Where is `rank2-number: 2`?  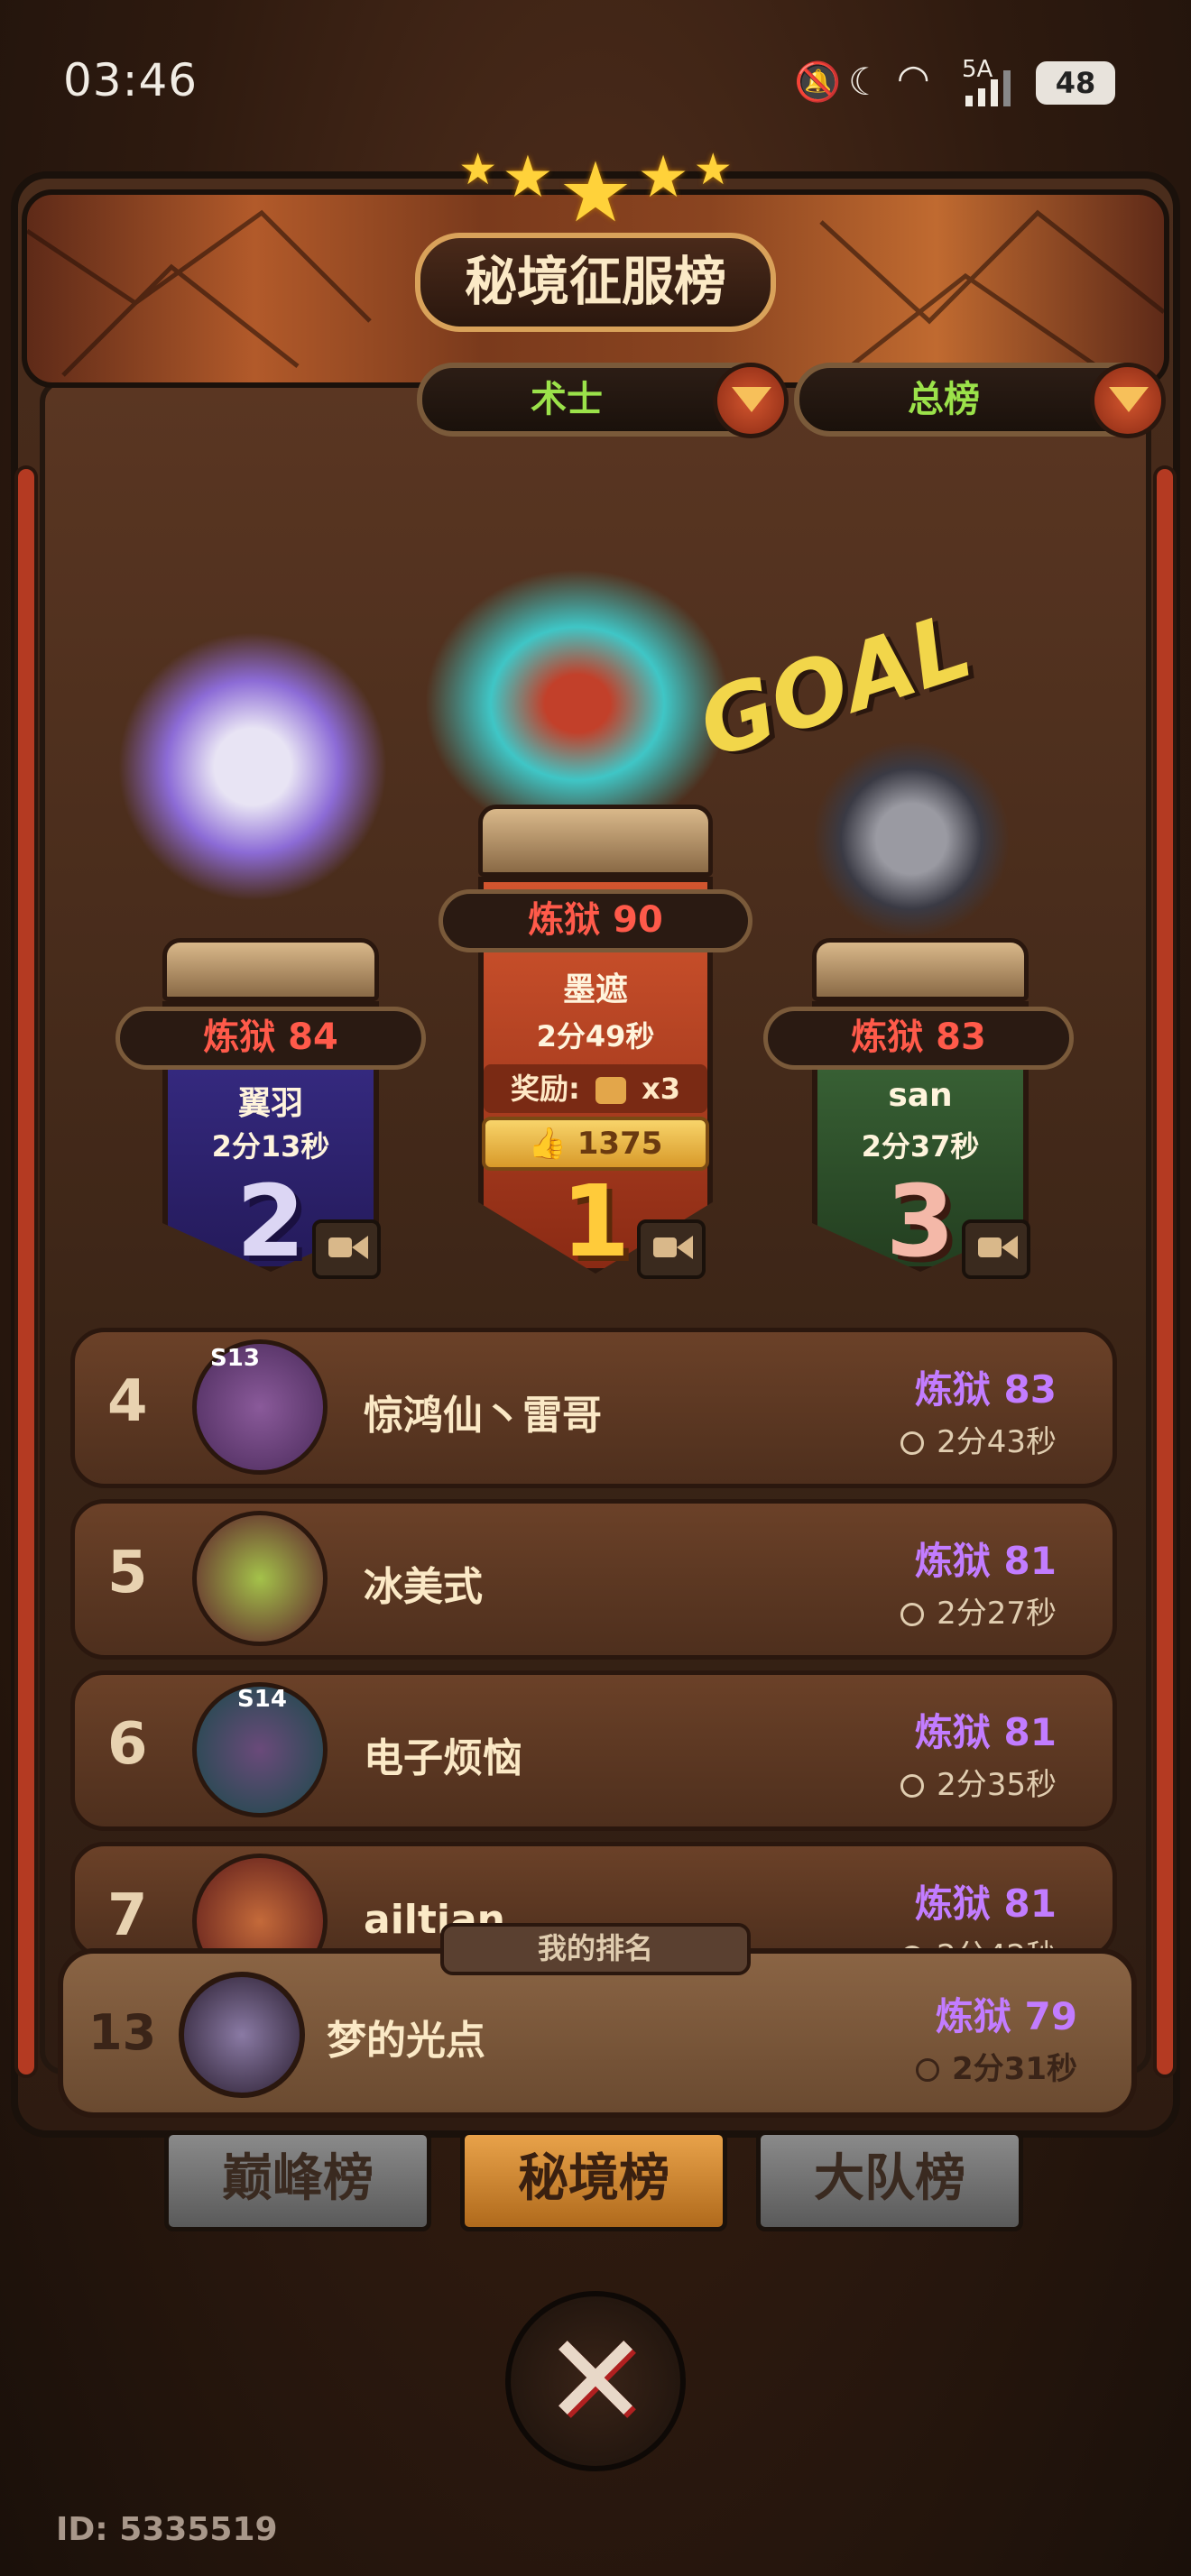
rank2-number: 2 is located at coordinates (270, 1221).